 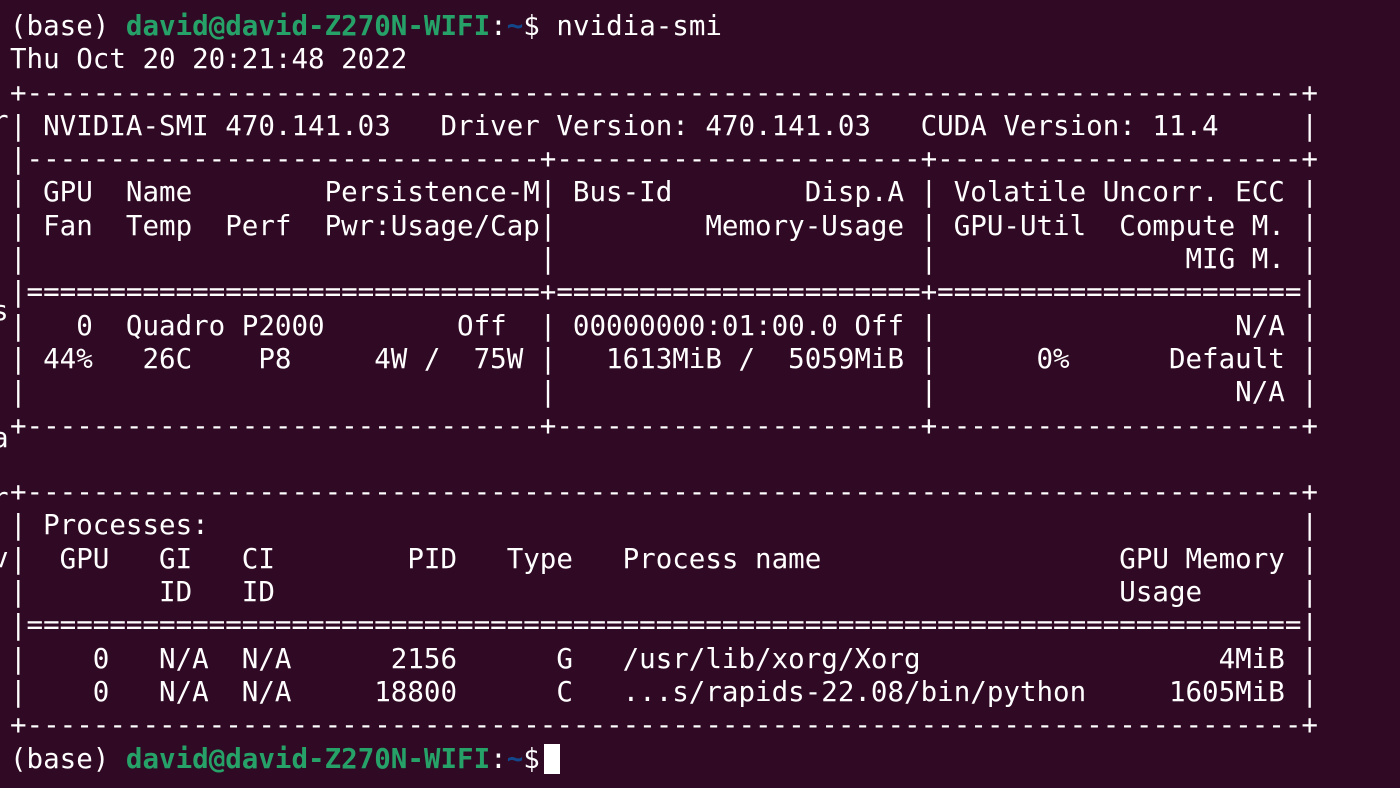 I want to click on output-line: | Processes: |, so click(x=664, y=525).